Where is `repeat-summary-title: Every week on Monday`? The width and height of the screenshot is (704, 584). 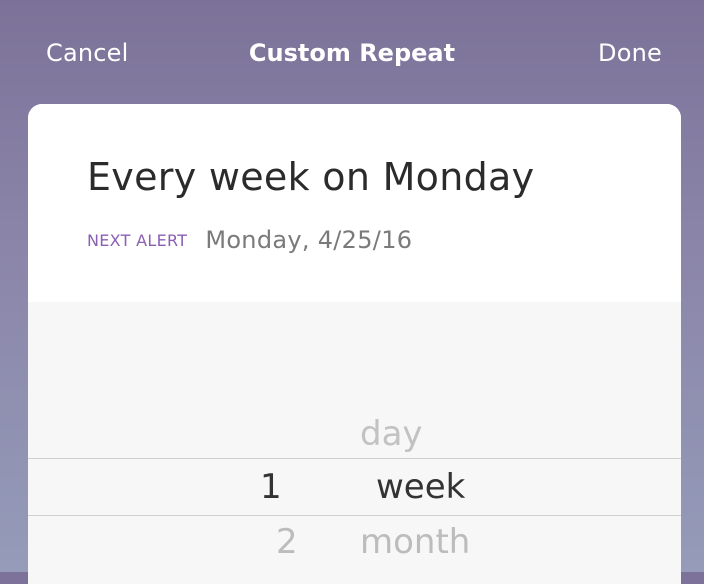
repeat-summary-title: Every week on Monday is located at coordinates (311, 177).